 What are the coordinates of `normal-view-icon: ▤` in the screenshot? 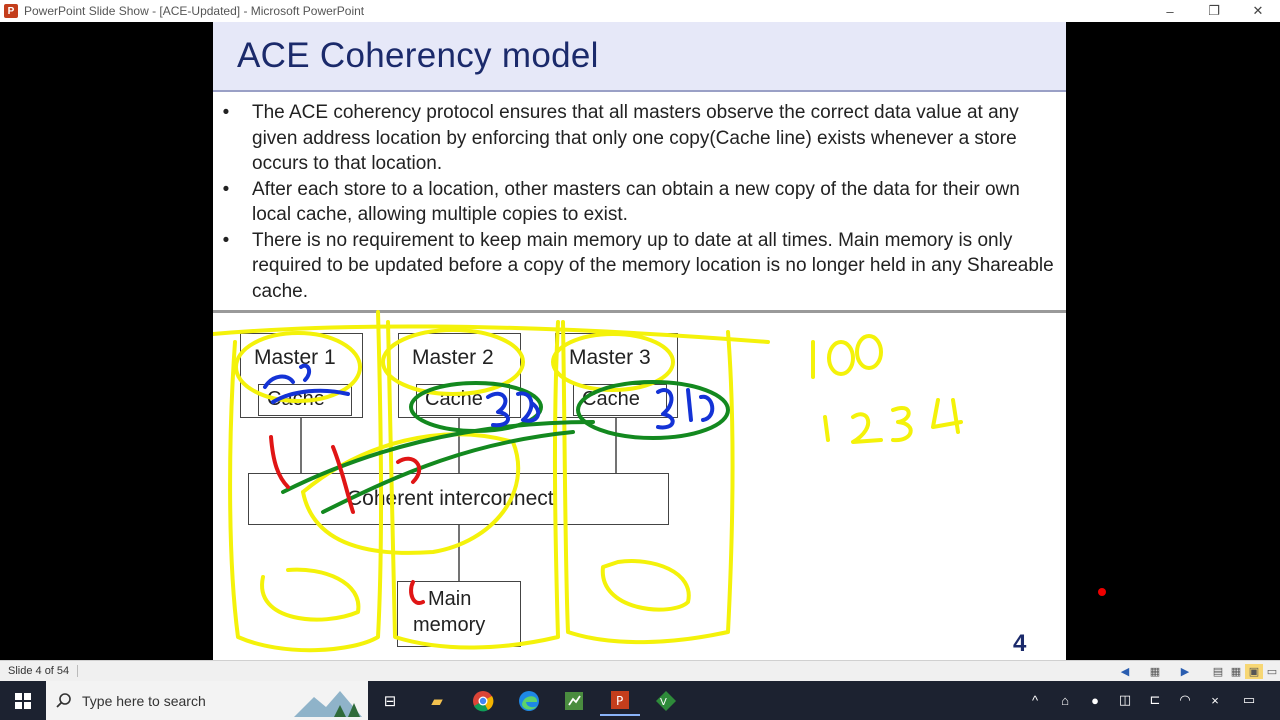 It's located at (1218, 671).